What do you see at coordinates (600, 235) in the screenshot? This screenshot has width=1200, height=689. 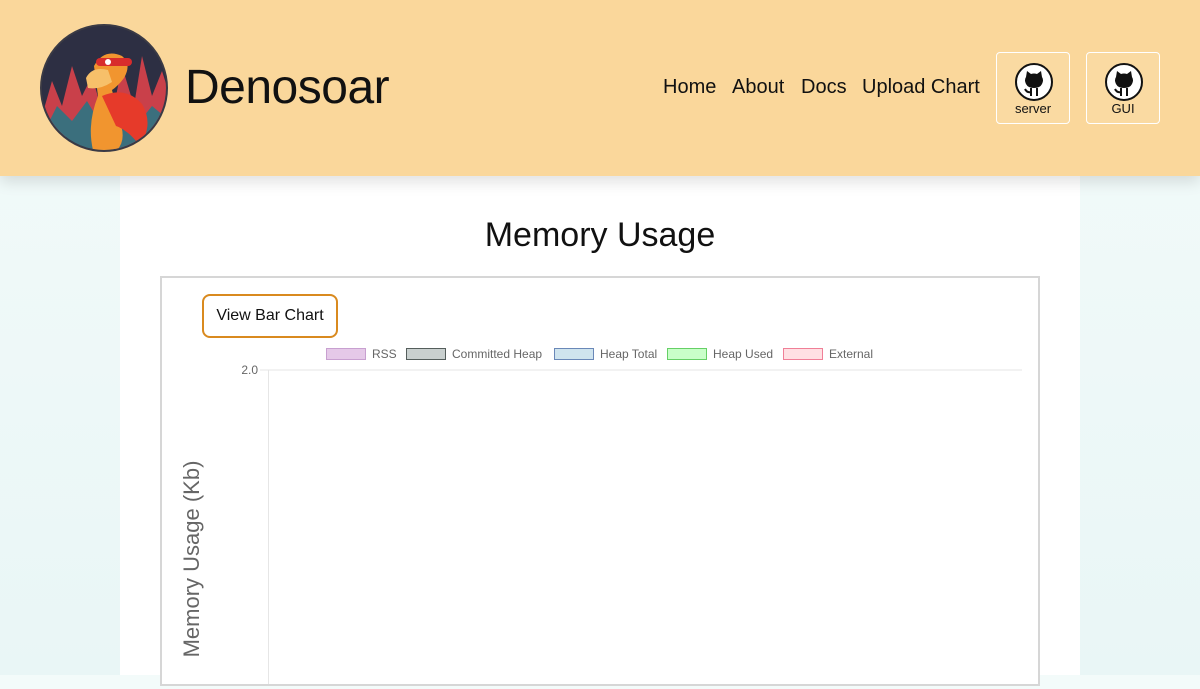 I see `page-title: Memory Usage` at bounding box center [600, 235].